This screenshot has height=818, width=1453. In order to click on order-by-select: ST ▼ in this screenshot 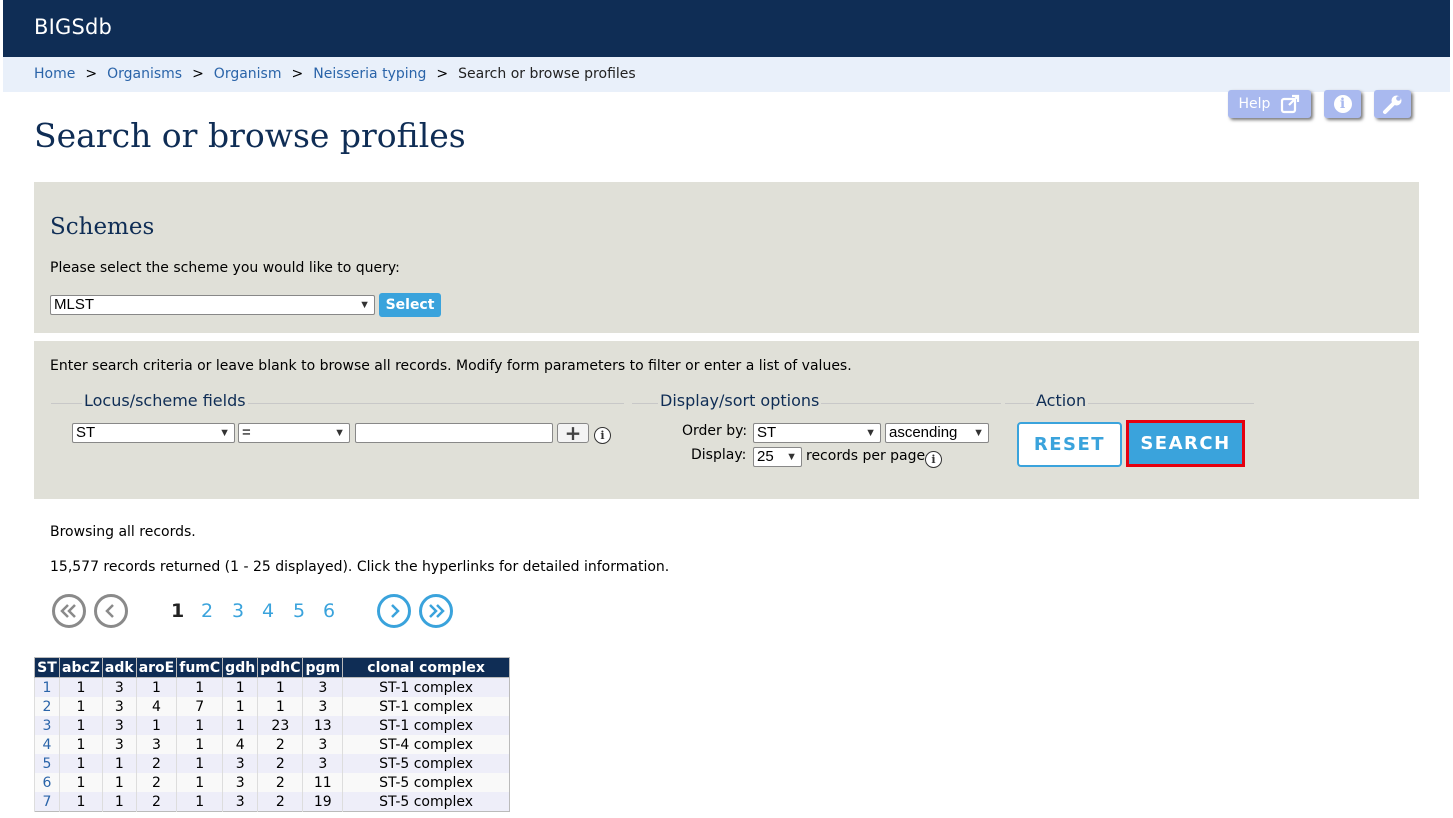, I will do `click(817, 433)`.